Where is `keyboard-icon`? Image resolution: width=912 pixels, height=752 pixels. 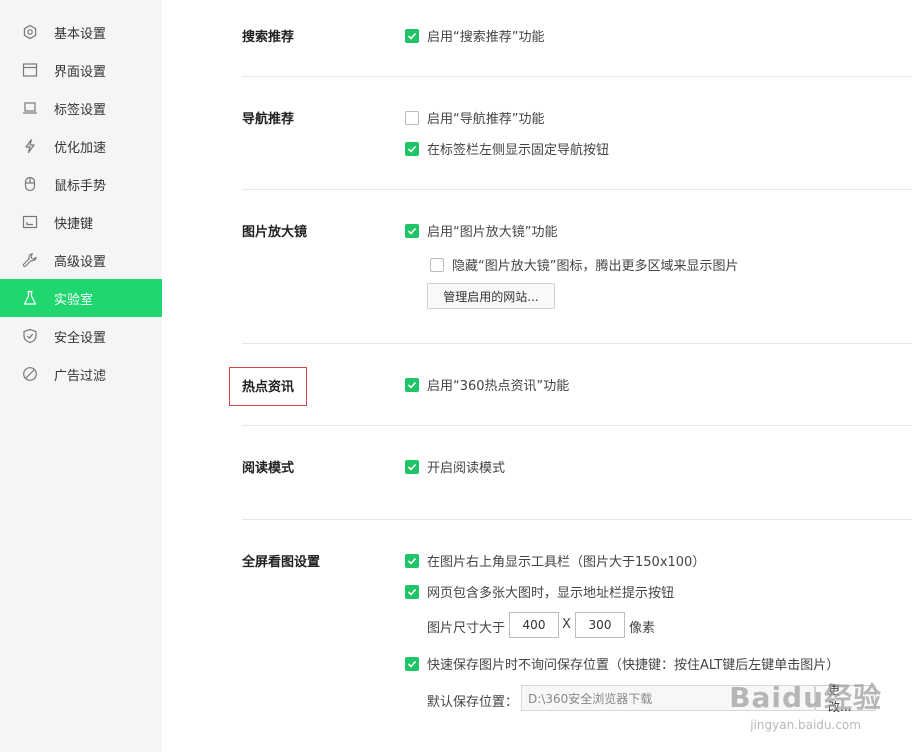
keyboard-icon is located at coordinates (30, 222).